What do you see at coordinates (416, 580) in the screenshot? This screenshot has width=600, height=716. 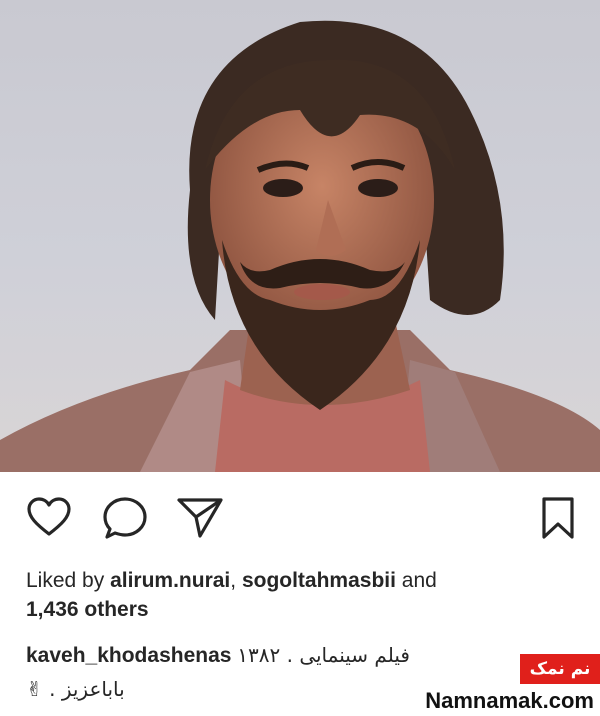 I see `likes-and: and` at bounding box center [416, 580].